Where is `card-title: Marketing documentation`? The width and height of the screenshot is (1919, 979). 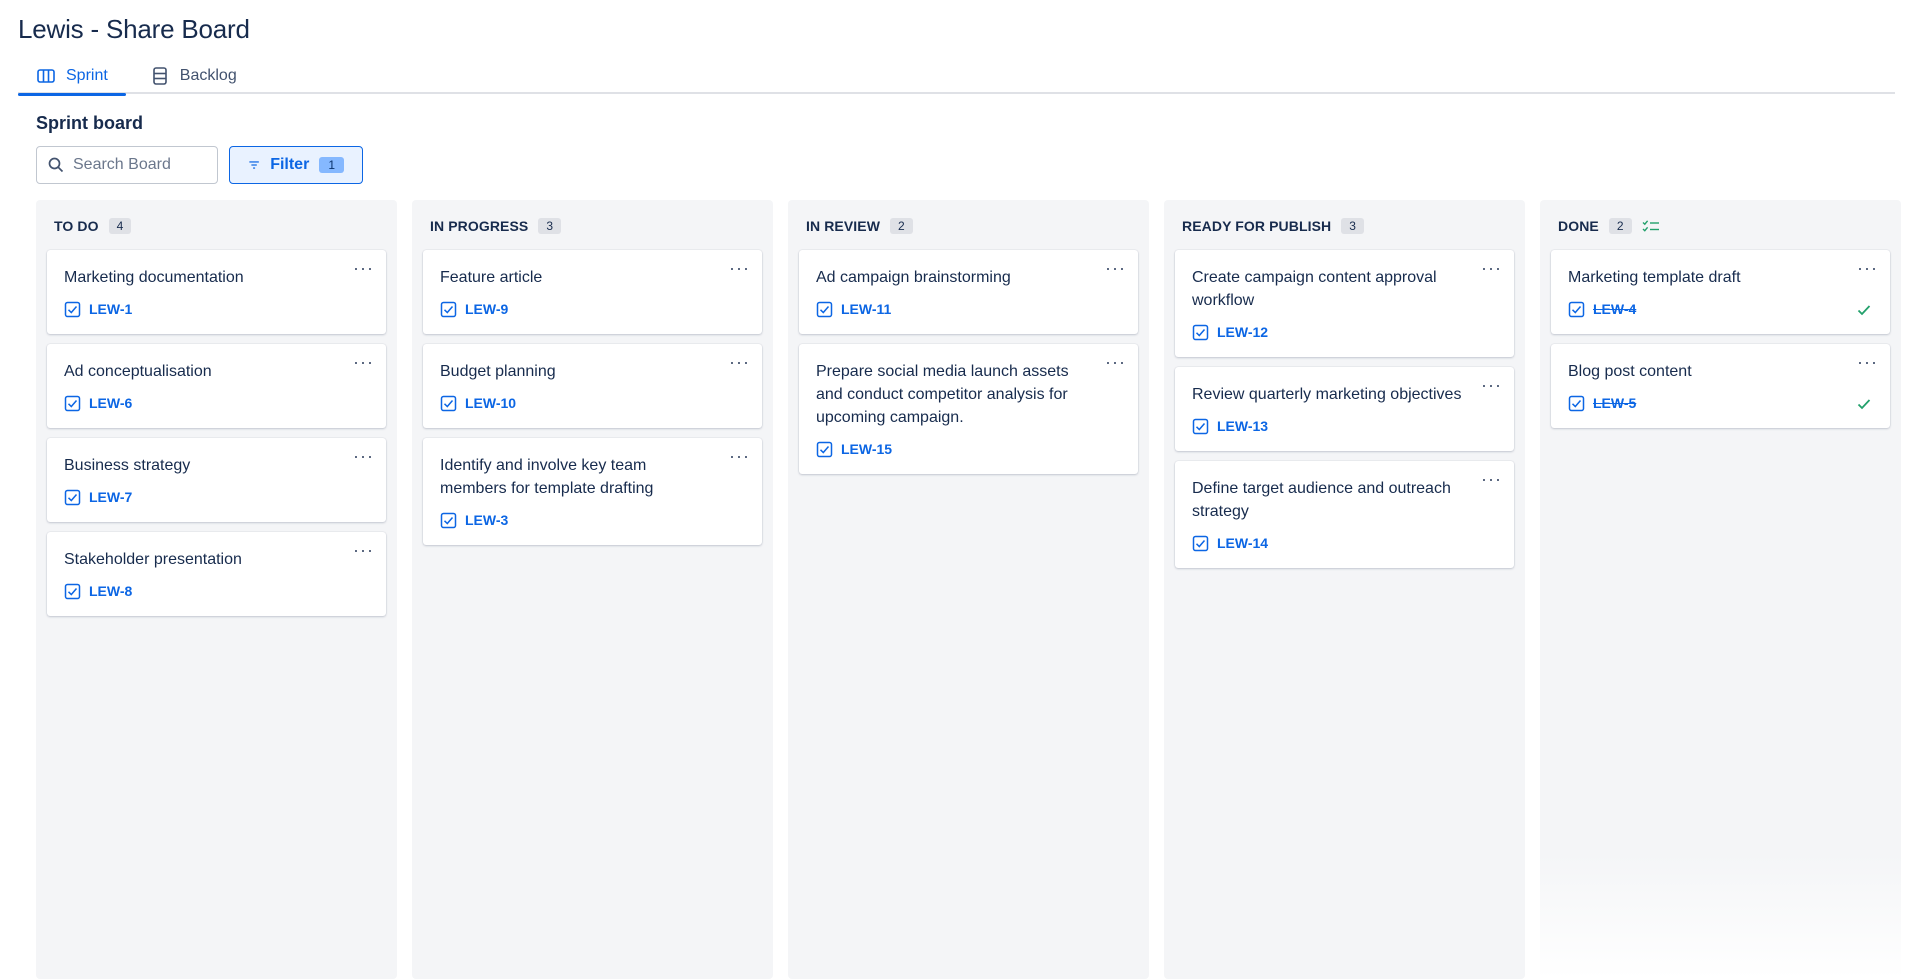
card-title: Marketing documentation is located at coordinates (154, 277).